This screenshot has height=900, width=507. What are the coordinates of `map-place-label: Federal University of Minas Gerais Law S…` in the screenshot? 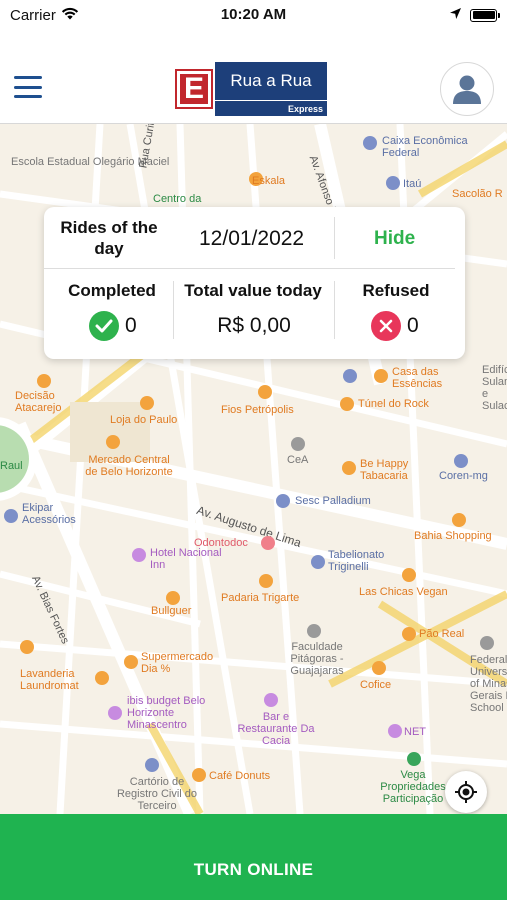 It's located at (488, 684).